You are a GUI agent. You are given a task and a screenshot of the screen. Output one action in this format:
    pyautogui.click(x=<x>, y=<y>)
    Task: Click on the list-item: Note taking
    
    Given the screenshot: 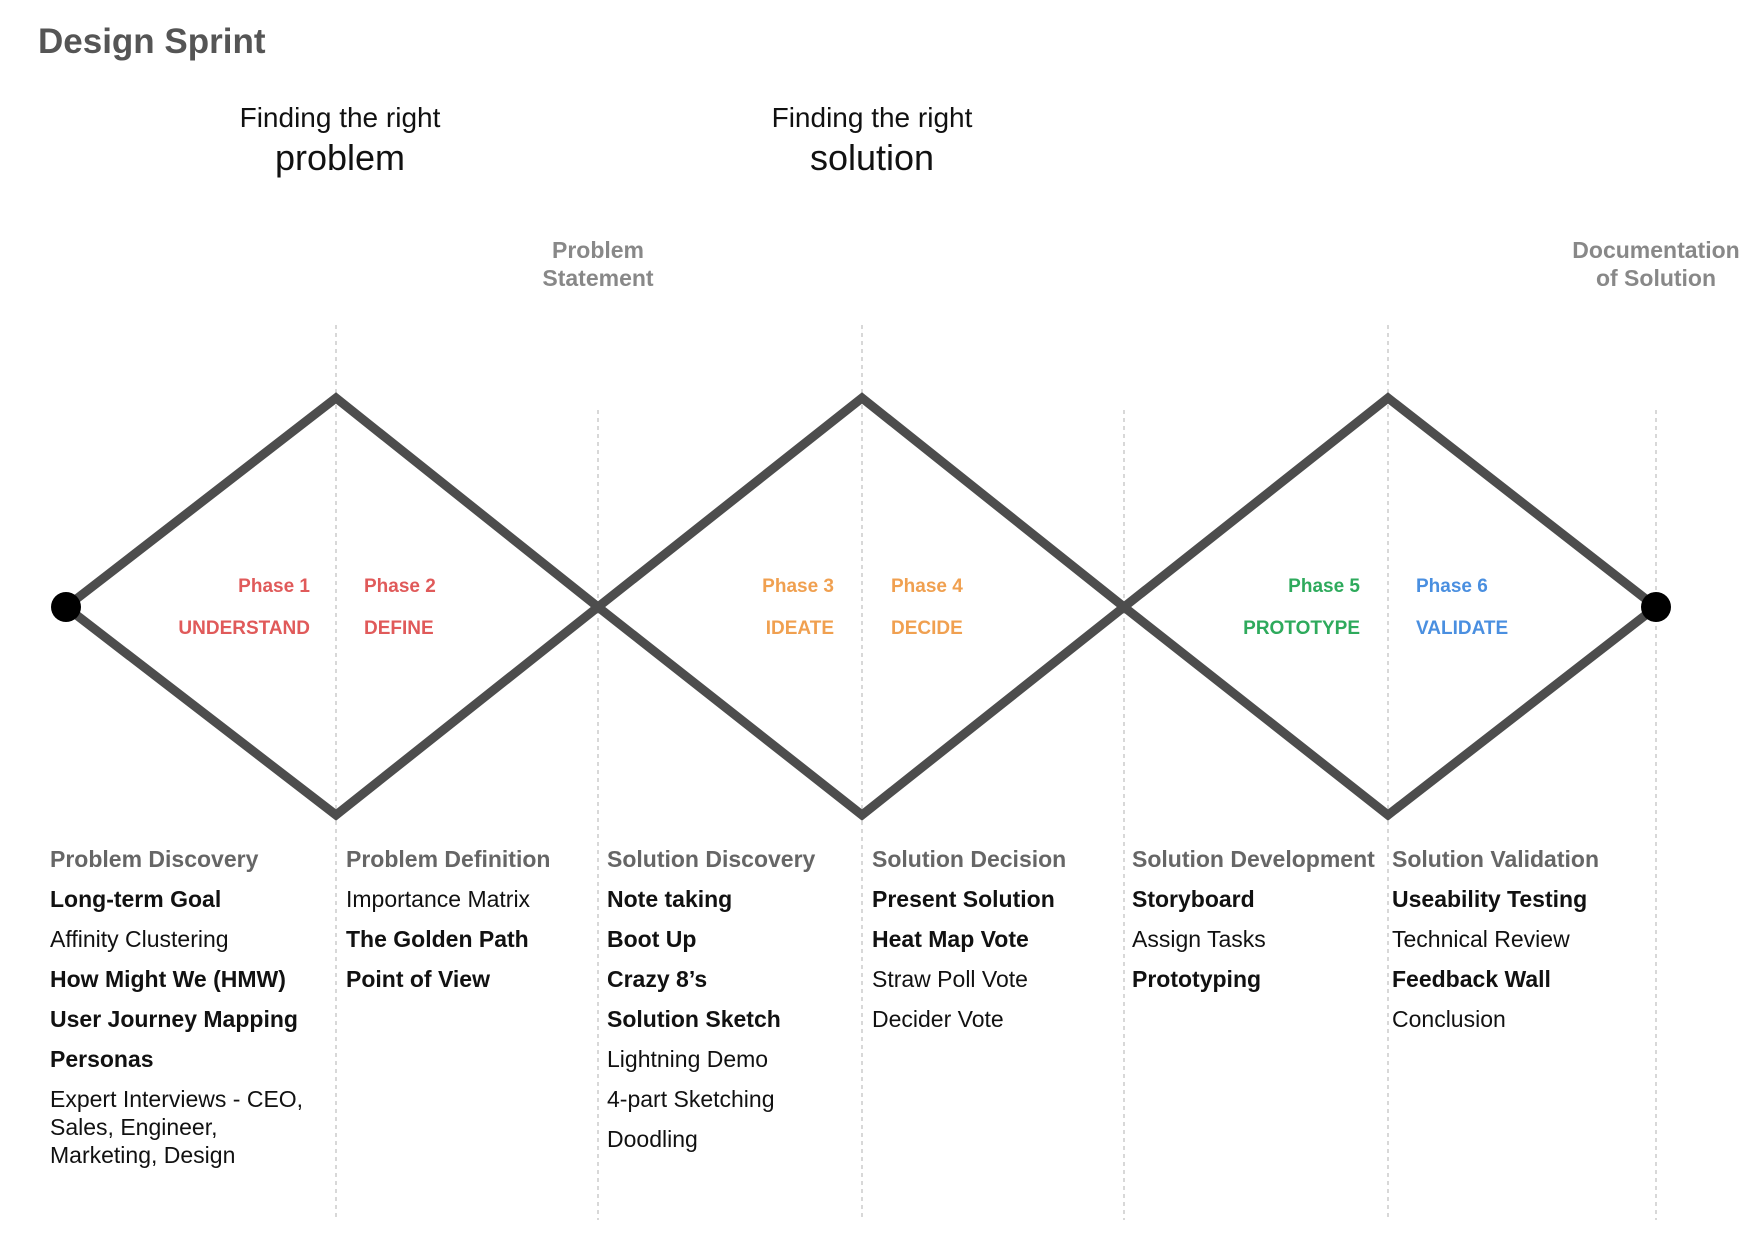 What is the action you would take?
    pyautogui.click(x=670, y=899)
    